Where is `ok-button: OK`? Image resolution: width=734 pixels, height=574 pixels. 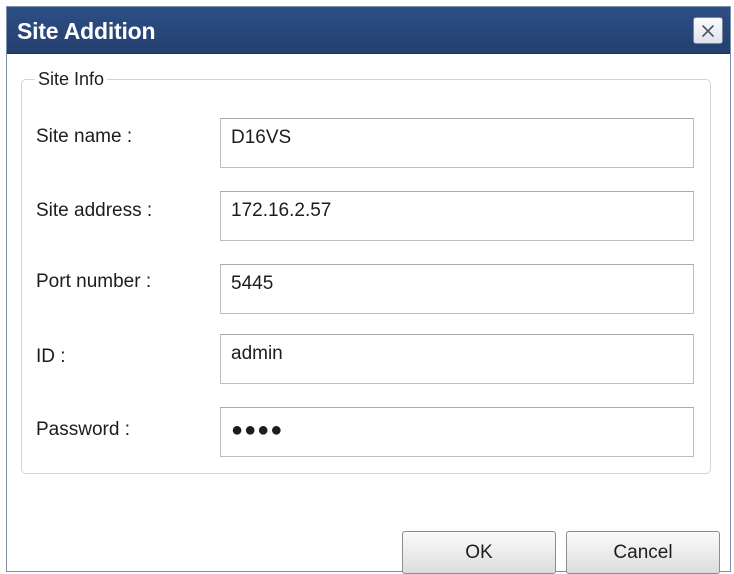 ok-button: OK is located at coordinates (479, 552).